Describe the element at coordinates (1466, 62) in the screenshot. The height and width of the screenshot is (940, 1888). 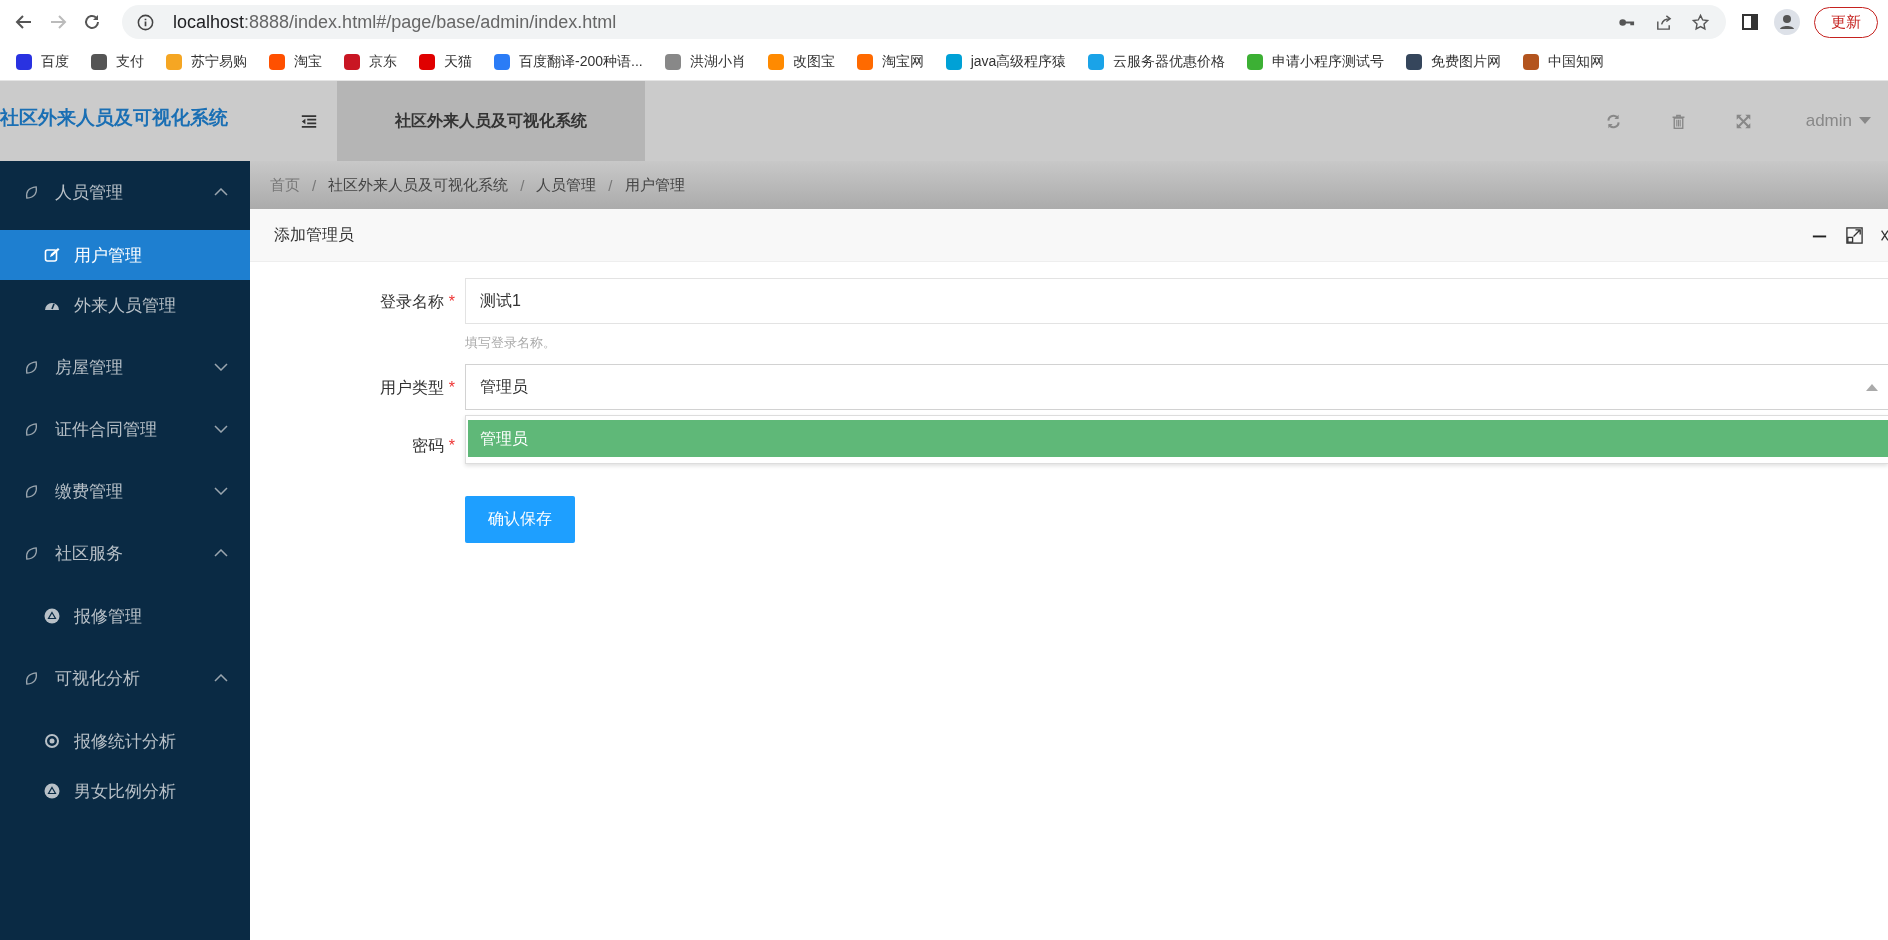
I see `bookmark-link: 免费图片网` at that location.